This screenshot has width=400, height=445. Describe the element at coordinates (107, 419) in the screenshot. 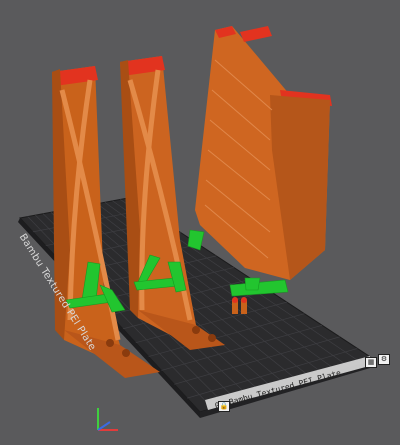

I see `axis-gizmo` at that location.